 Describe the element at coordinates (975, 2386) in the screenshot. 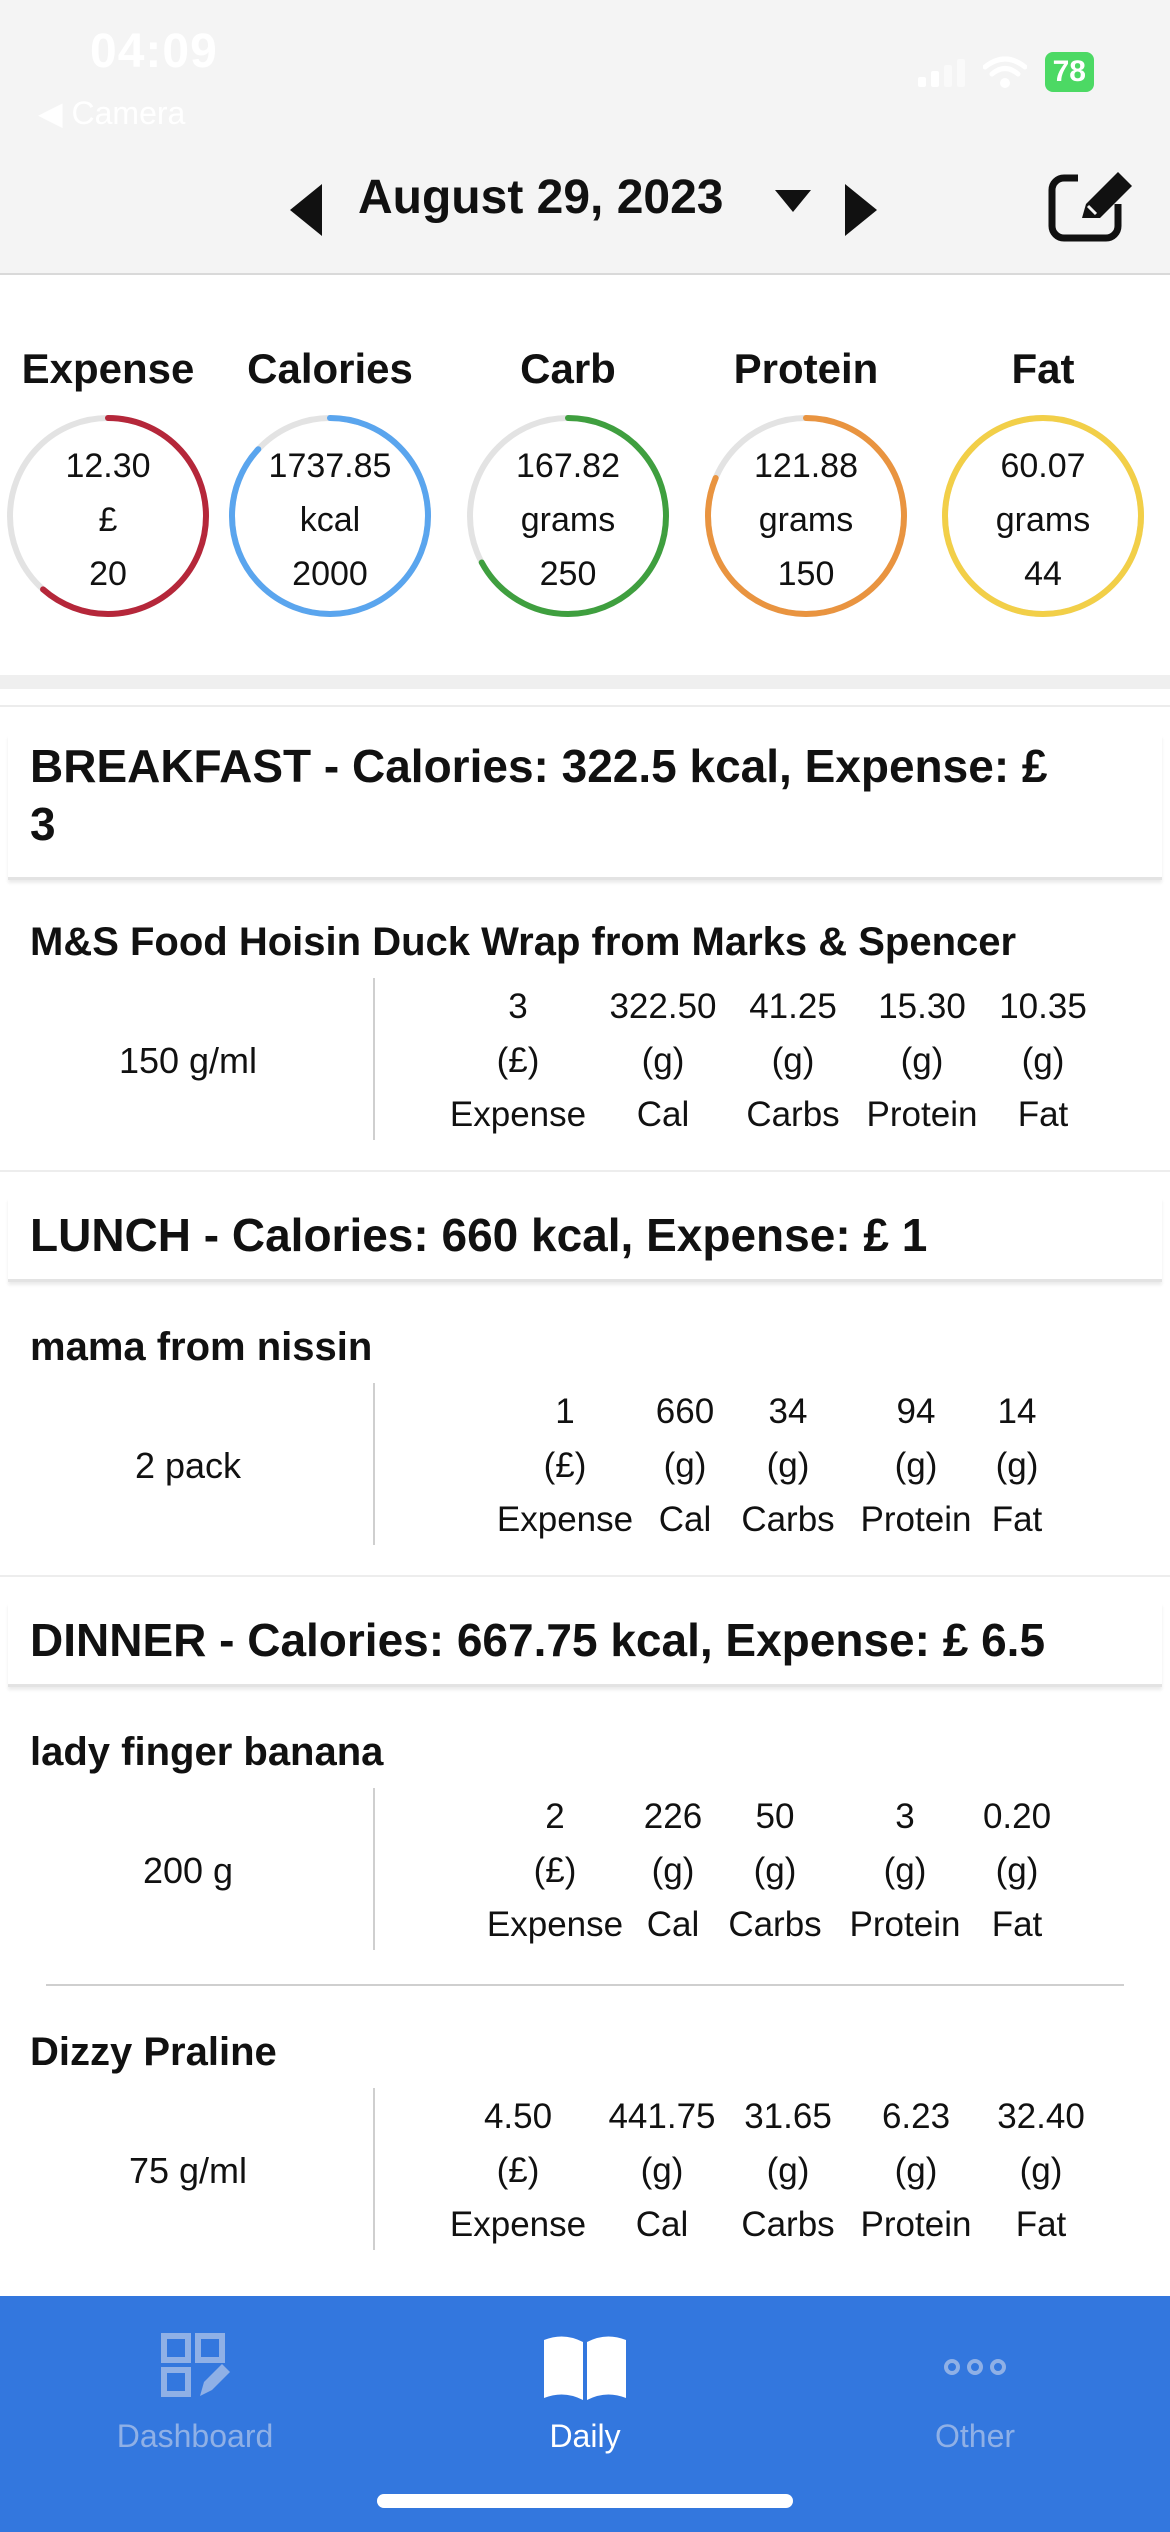

I see `tab-other: Other` at that location.